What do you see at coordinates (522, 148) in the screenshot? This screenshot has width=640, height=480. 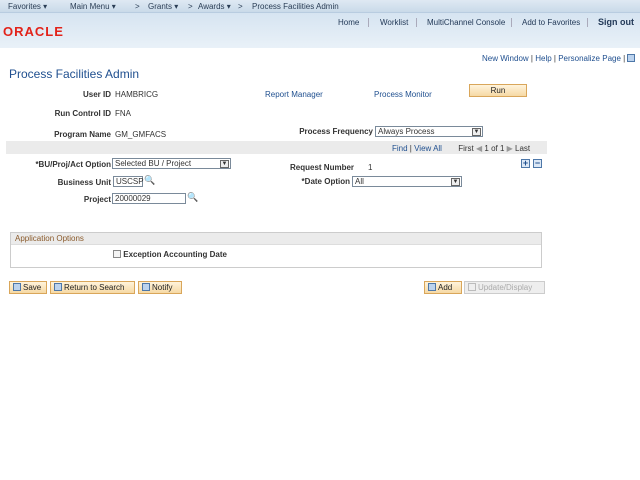 I see `last-label: Last` at bounding box center [522, 148].